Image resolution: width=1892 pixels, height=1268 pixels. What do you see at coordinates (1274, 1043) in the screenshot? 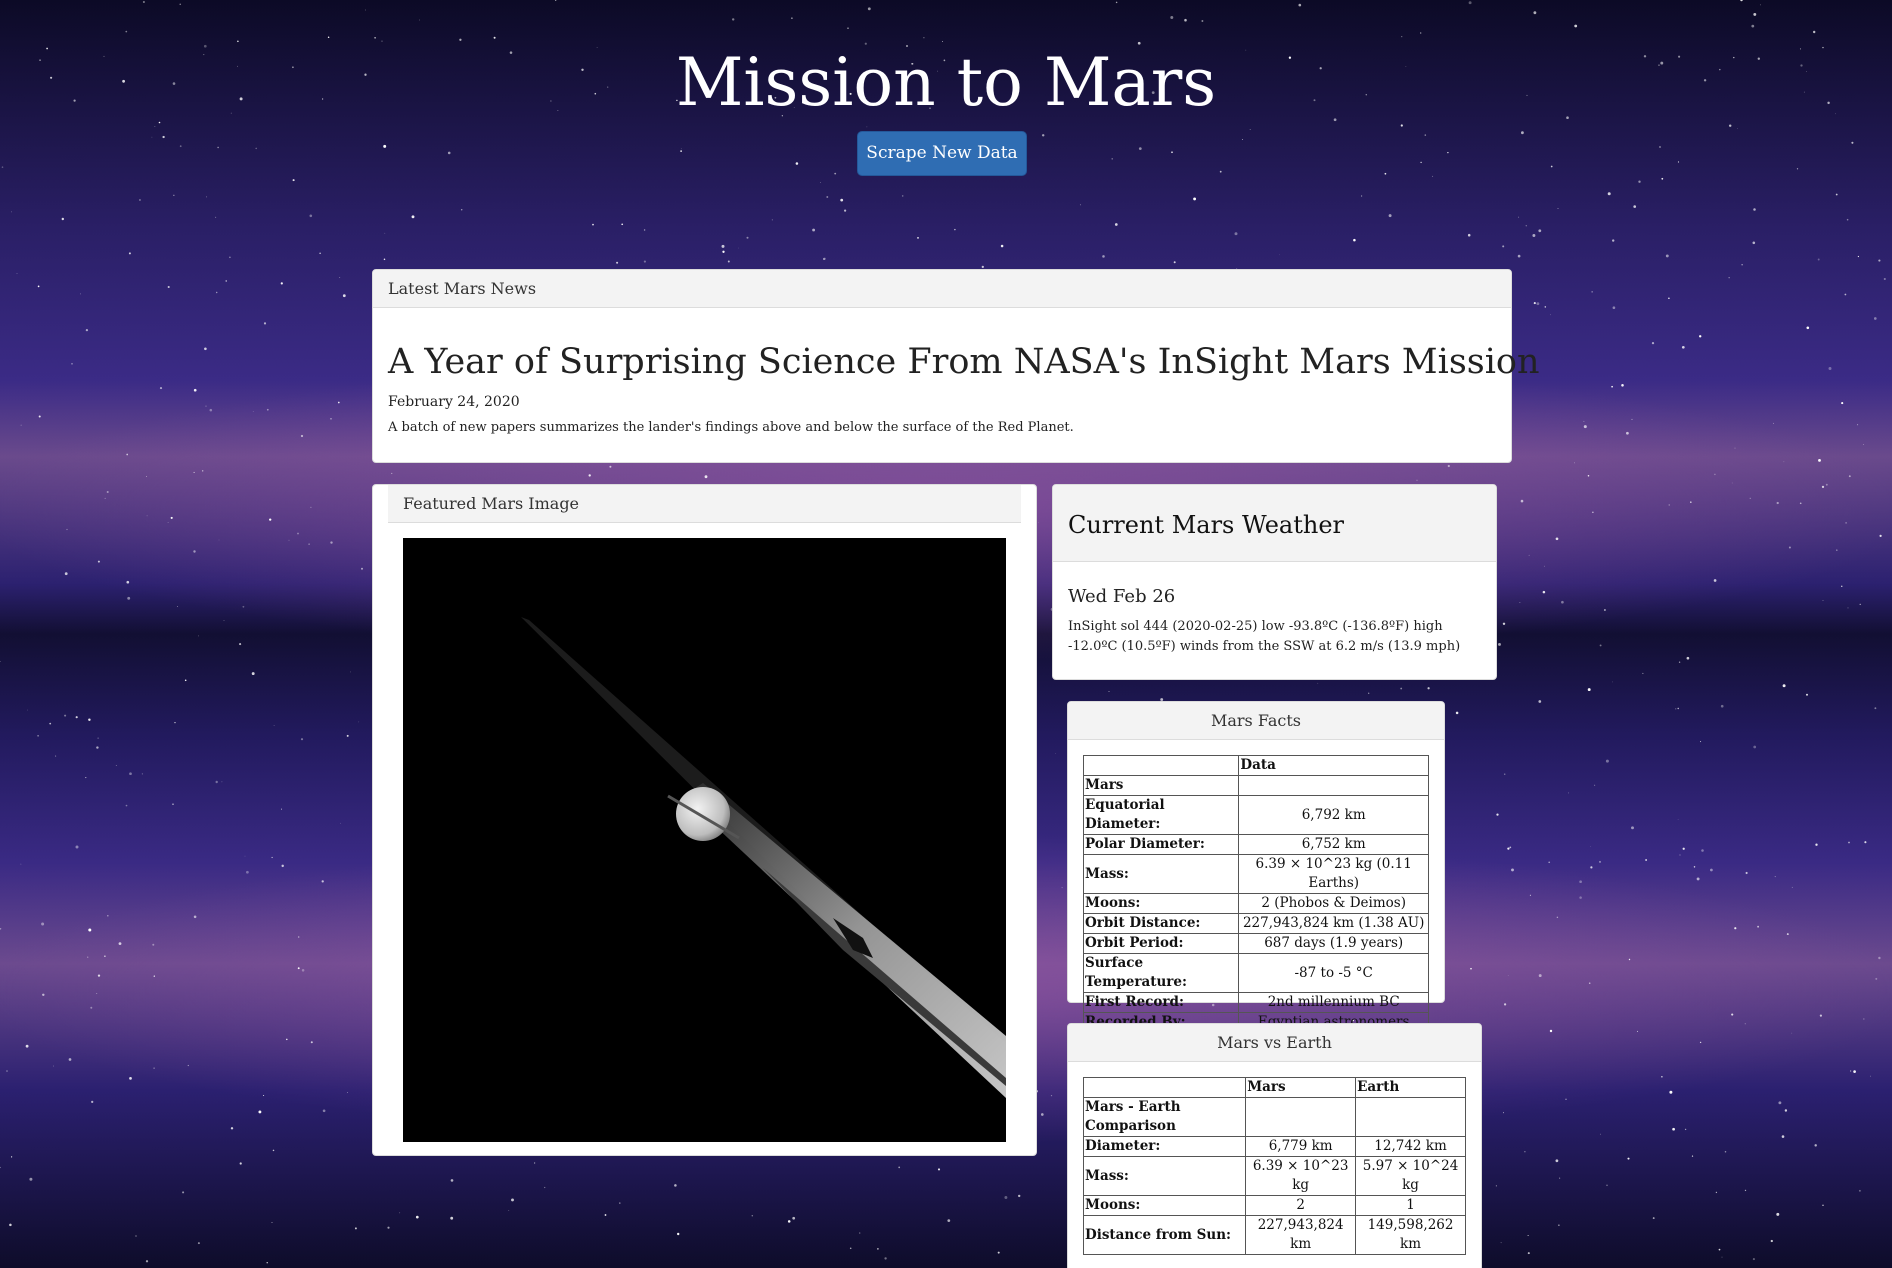
I see `mars-vs-earth-heading: Mars vs Earth` at bounding box center [1274, 1043].